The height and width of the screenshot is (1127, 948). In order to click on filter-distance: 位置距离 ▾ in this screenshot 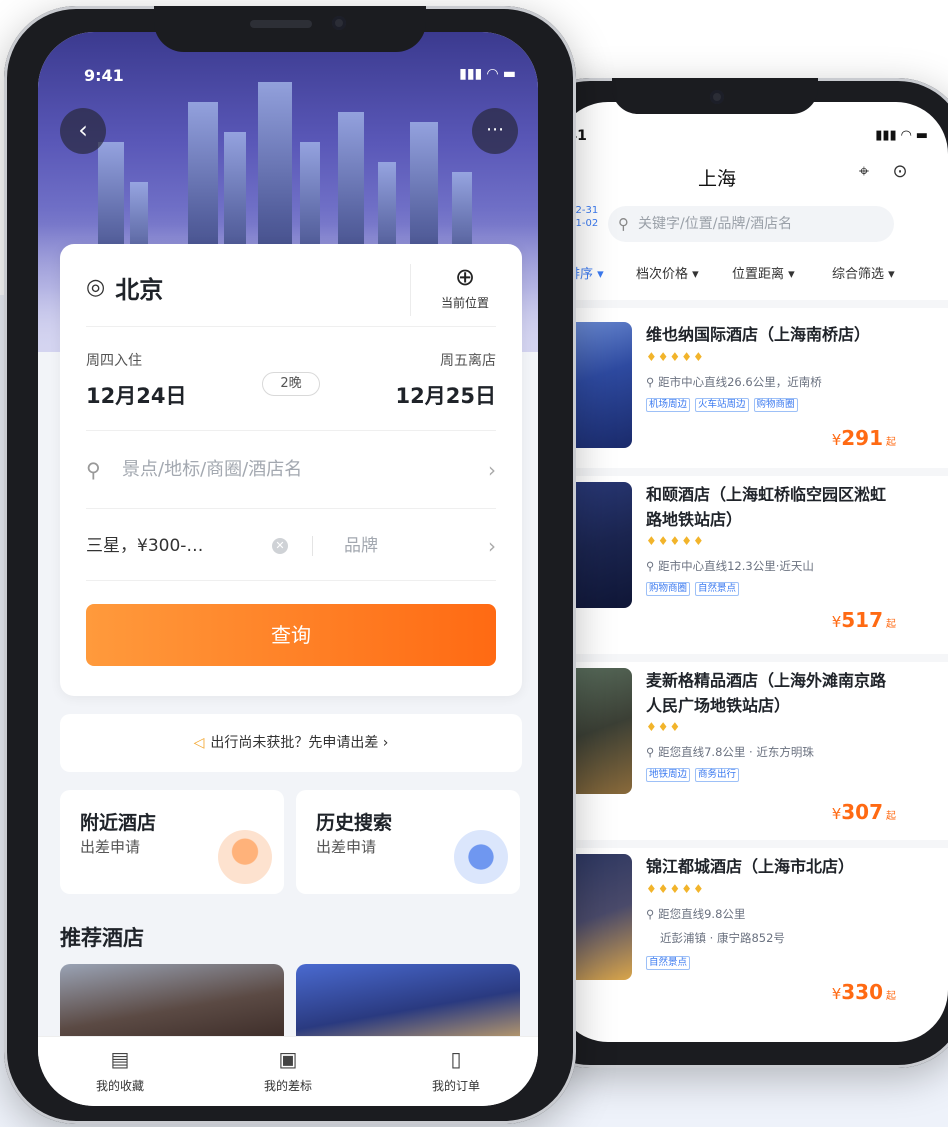, I will do `click(763, 272)`.